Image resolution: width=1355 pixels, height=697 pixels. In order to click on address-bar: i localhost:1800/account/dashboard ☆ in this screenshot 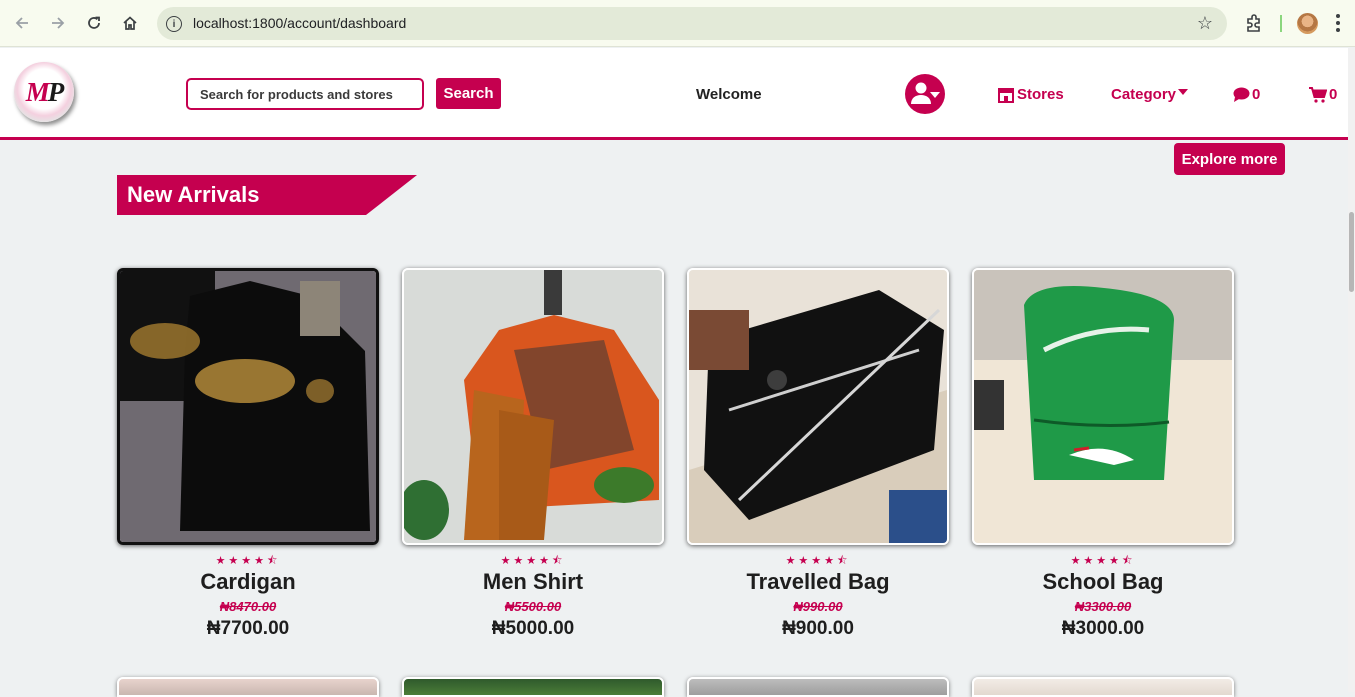, I will do `click(692, 23)`.